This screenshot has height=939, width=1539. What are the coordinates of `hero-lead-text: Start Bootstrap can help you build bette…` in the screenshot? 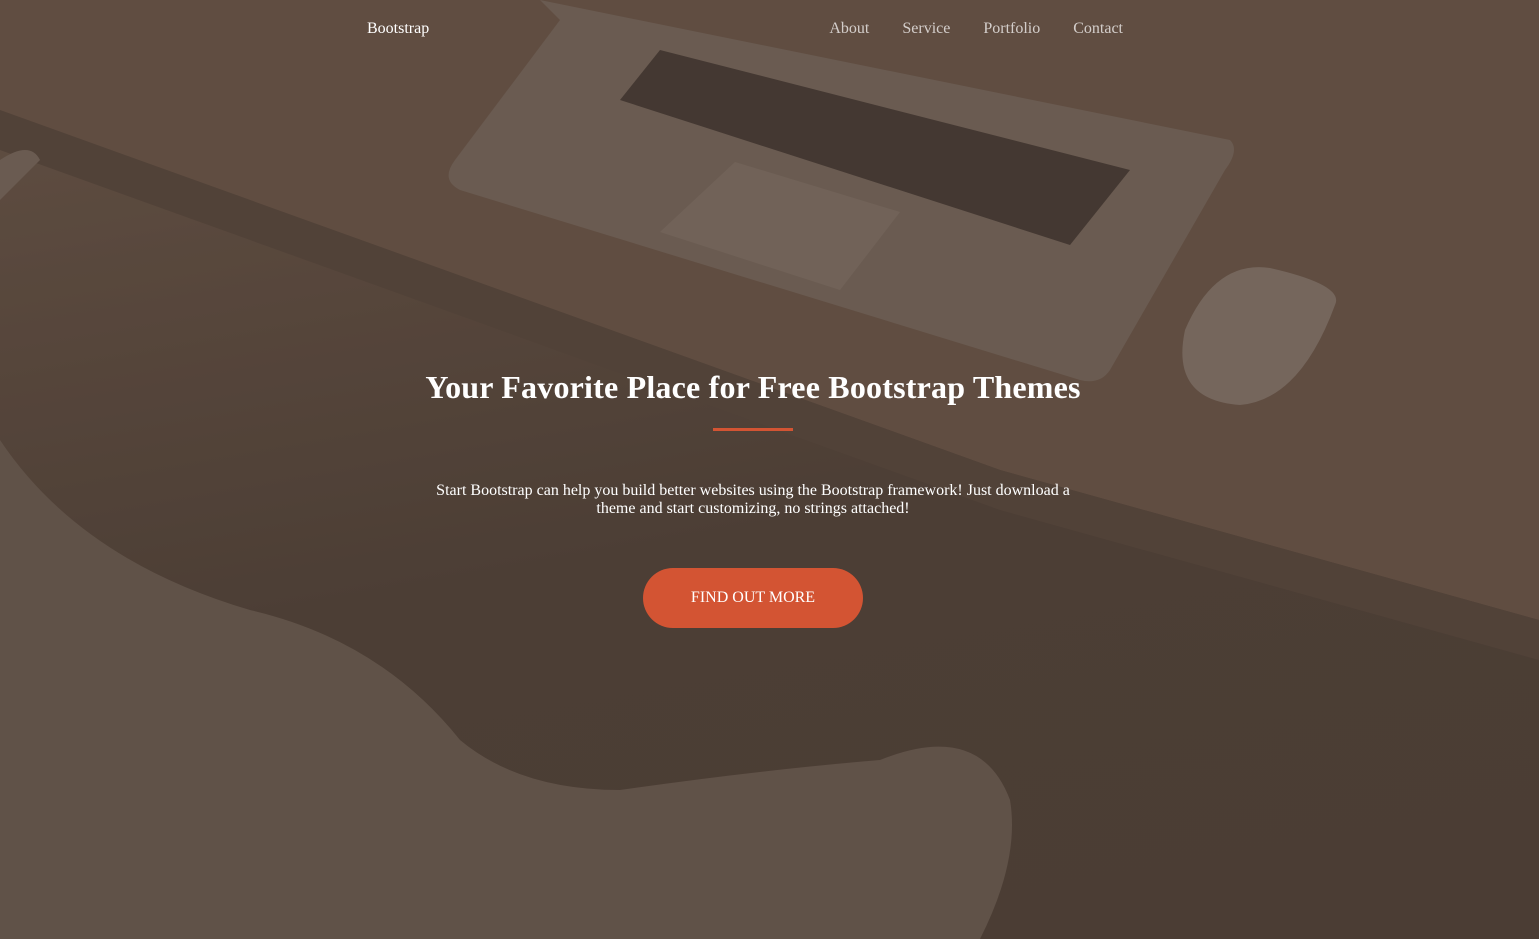 It's located at (753, 499).